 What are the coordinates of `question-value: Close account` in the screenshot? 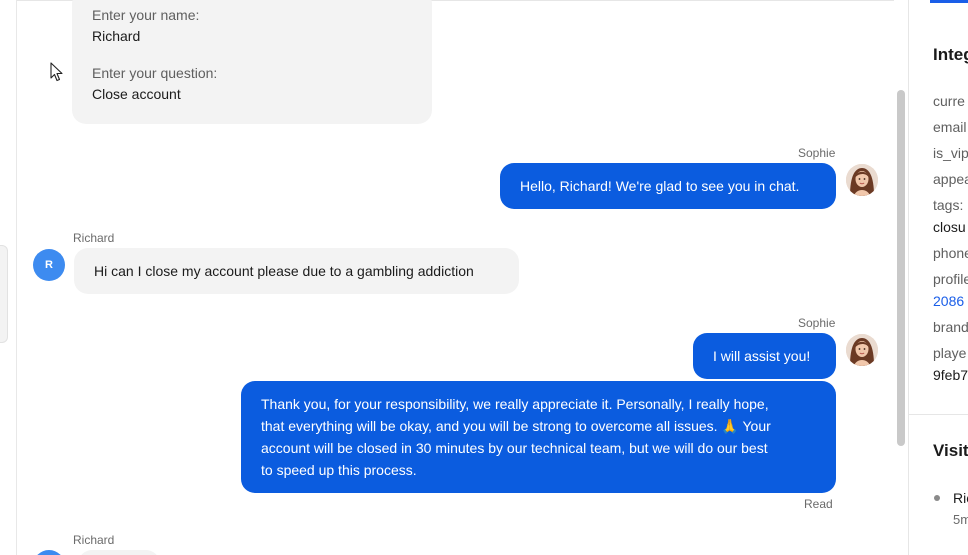 It's located at (136, 94).